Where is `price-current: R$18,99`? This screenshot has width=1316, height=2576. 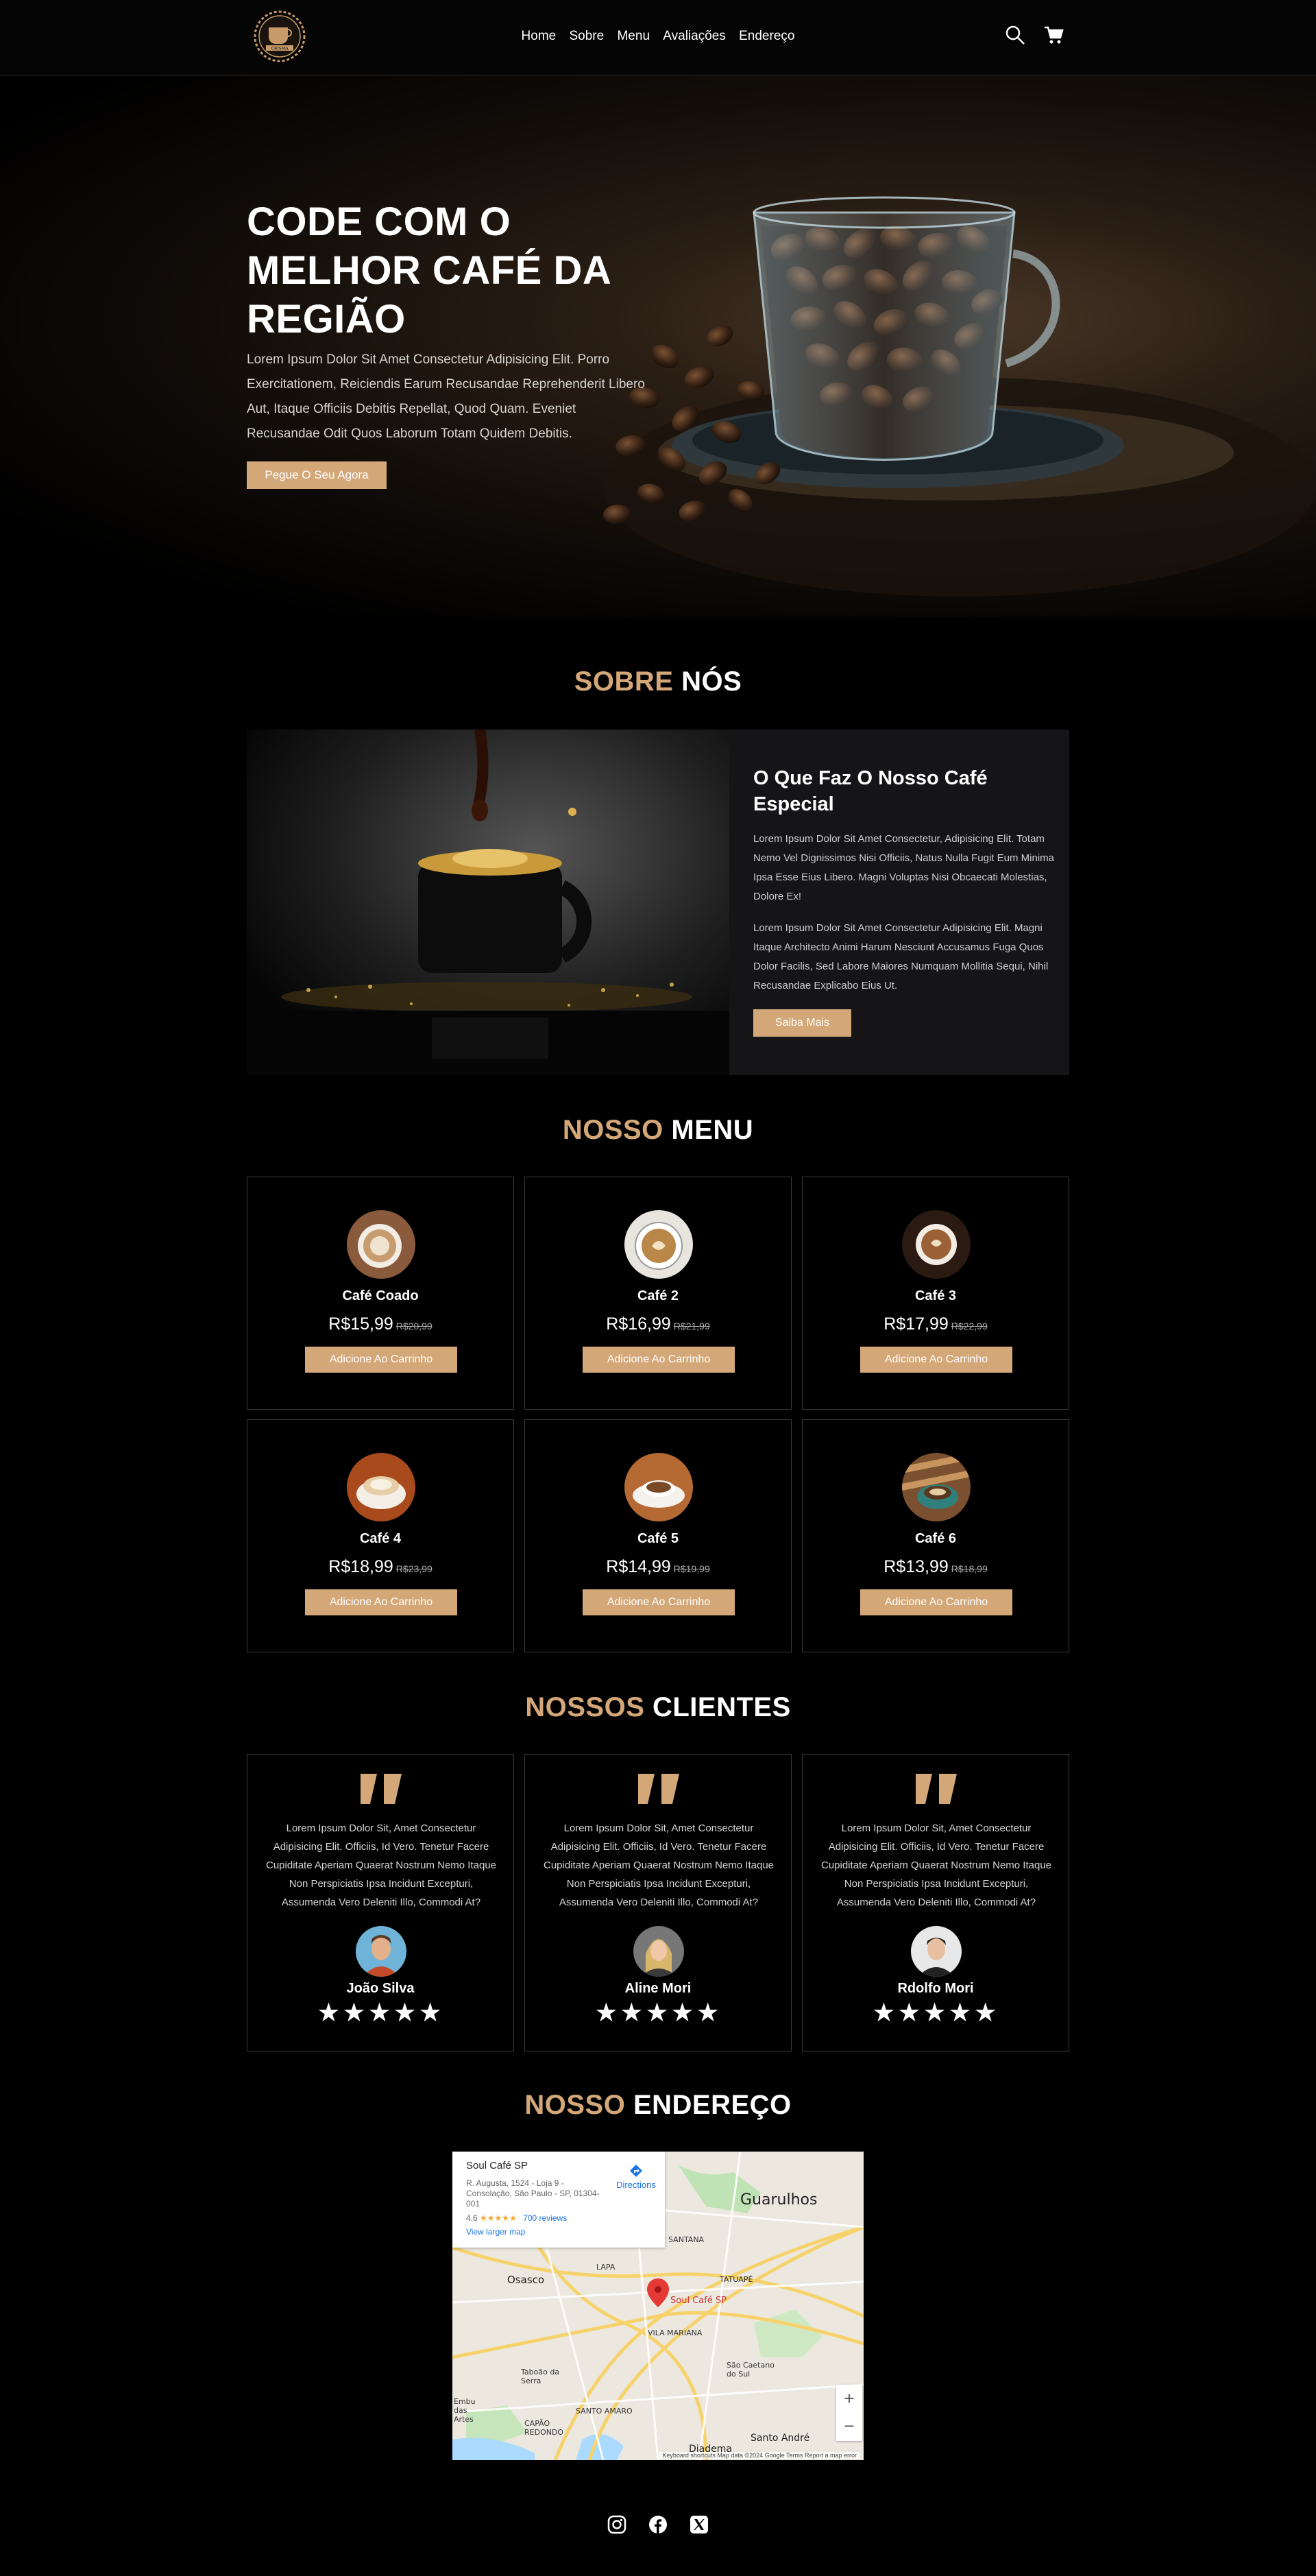 price-current: R$18,99 is located at coordinates (360, 1567).